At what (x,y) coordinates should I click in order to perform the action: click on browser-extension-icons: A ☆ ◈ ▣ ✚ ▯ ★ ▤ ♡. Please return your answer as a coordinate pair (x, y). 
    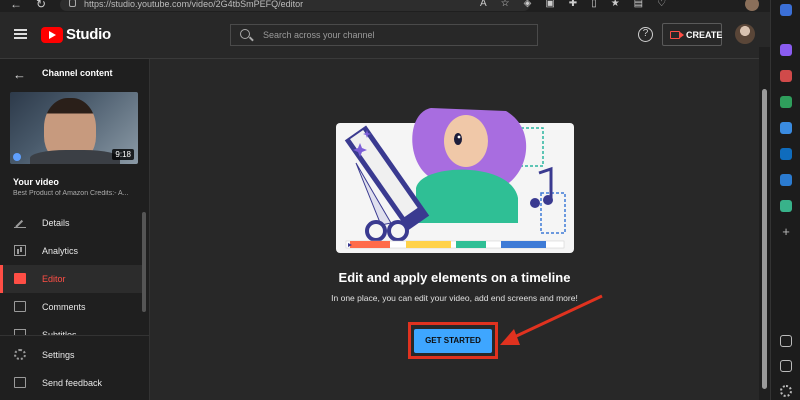
    Looking at the image, I should click on (573, 4).